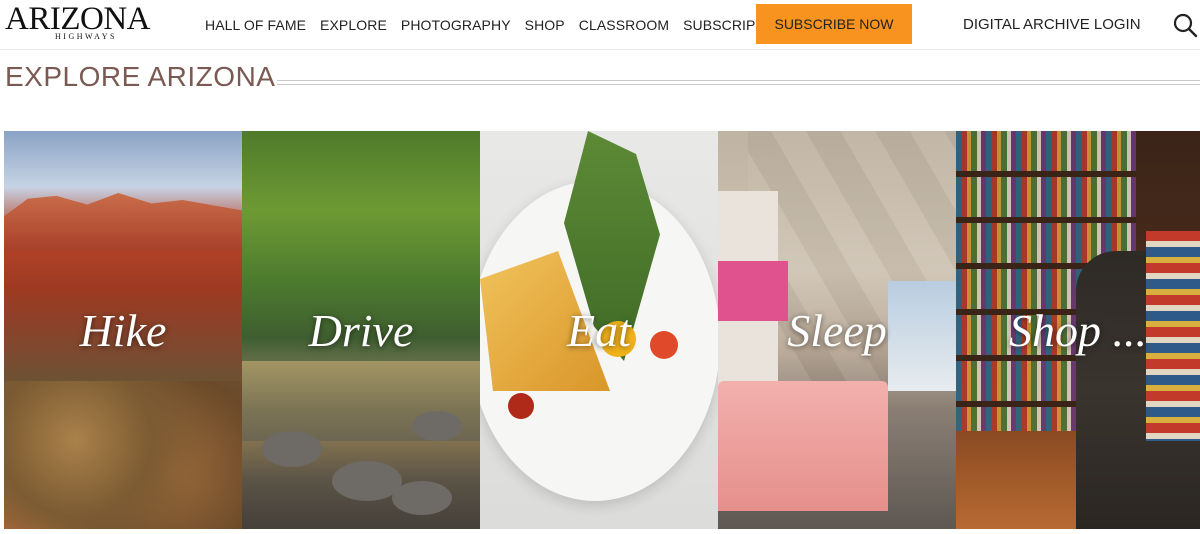 Image resolution: width=1200 pixels, height=534 pixels. Describe the element at coordinates (86, 36) in the screenshot. I see `logo-subtitle: HIGHWAYS` at that location.